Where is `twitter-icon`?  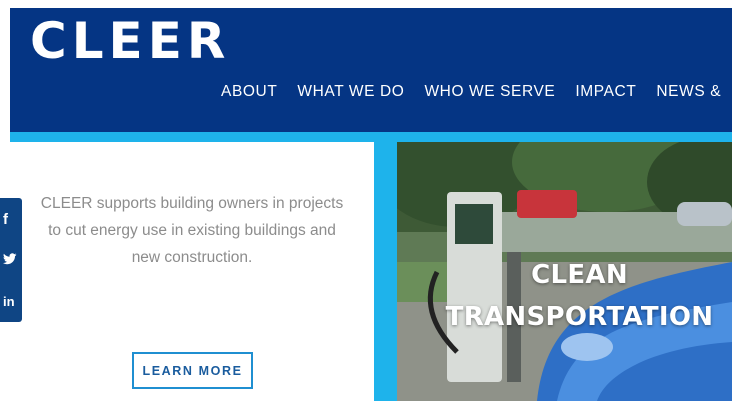
twitter-icon is located at coordinates (11, 259).